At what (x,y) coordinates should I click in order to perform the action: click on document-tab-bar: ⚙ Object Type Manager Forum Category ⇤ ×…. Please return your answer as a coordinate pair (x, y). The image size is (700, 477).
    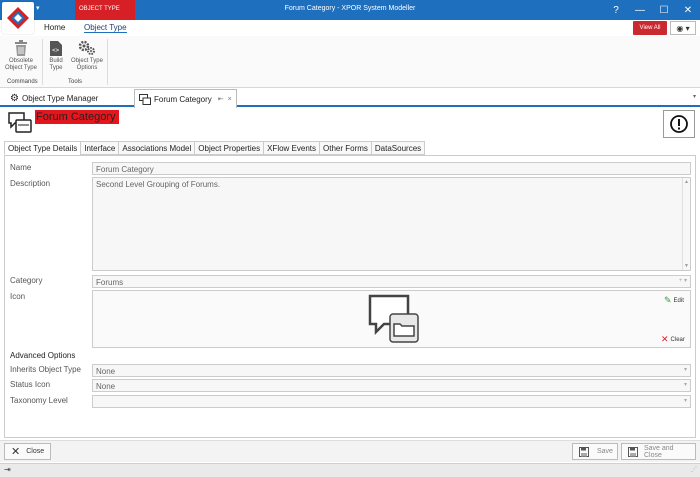
    Looking at the image, I should click on (350, 98).